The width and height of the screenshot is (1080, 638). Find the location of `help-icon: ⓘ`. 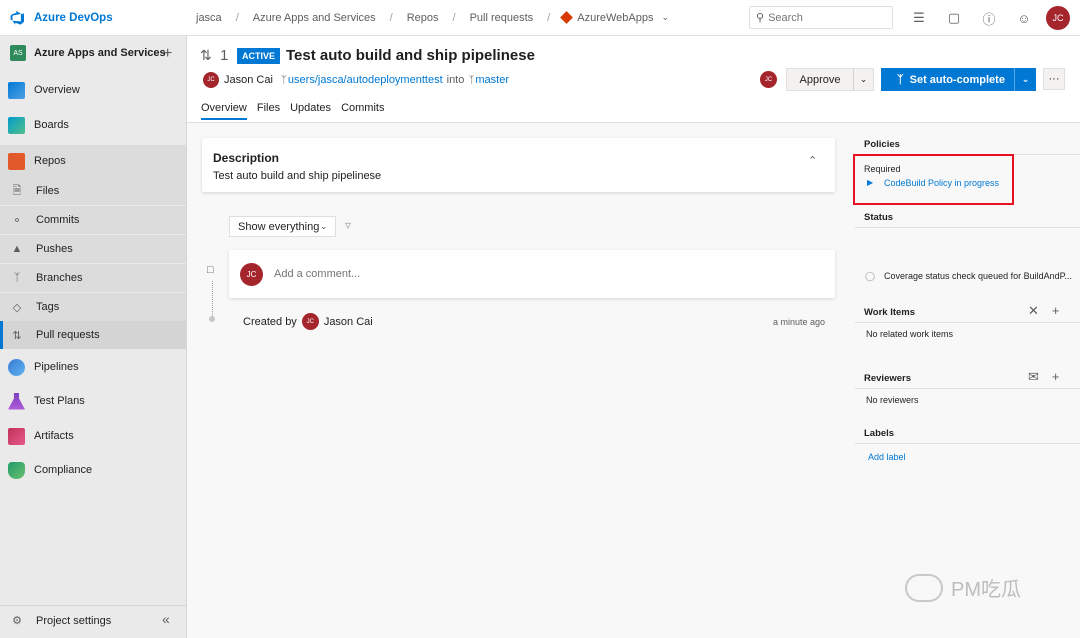

help-icon: ⓘ is located at coordinates (989, 18).